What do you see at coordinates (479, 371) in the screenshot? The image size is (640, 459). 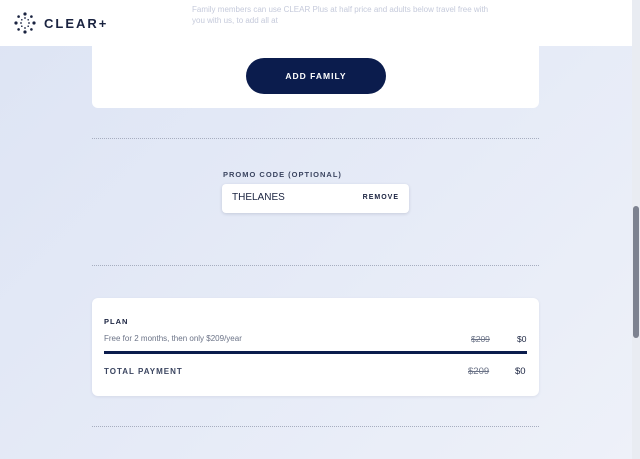 I see `total-original-price: $209` at bounding box center [479, 371].